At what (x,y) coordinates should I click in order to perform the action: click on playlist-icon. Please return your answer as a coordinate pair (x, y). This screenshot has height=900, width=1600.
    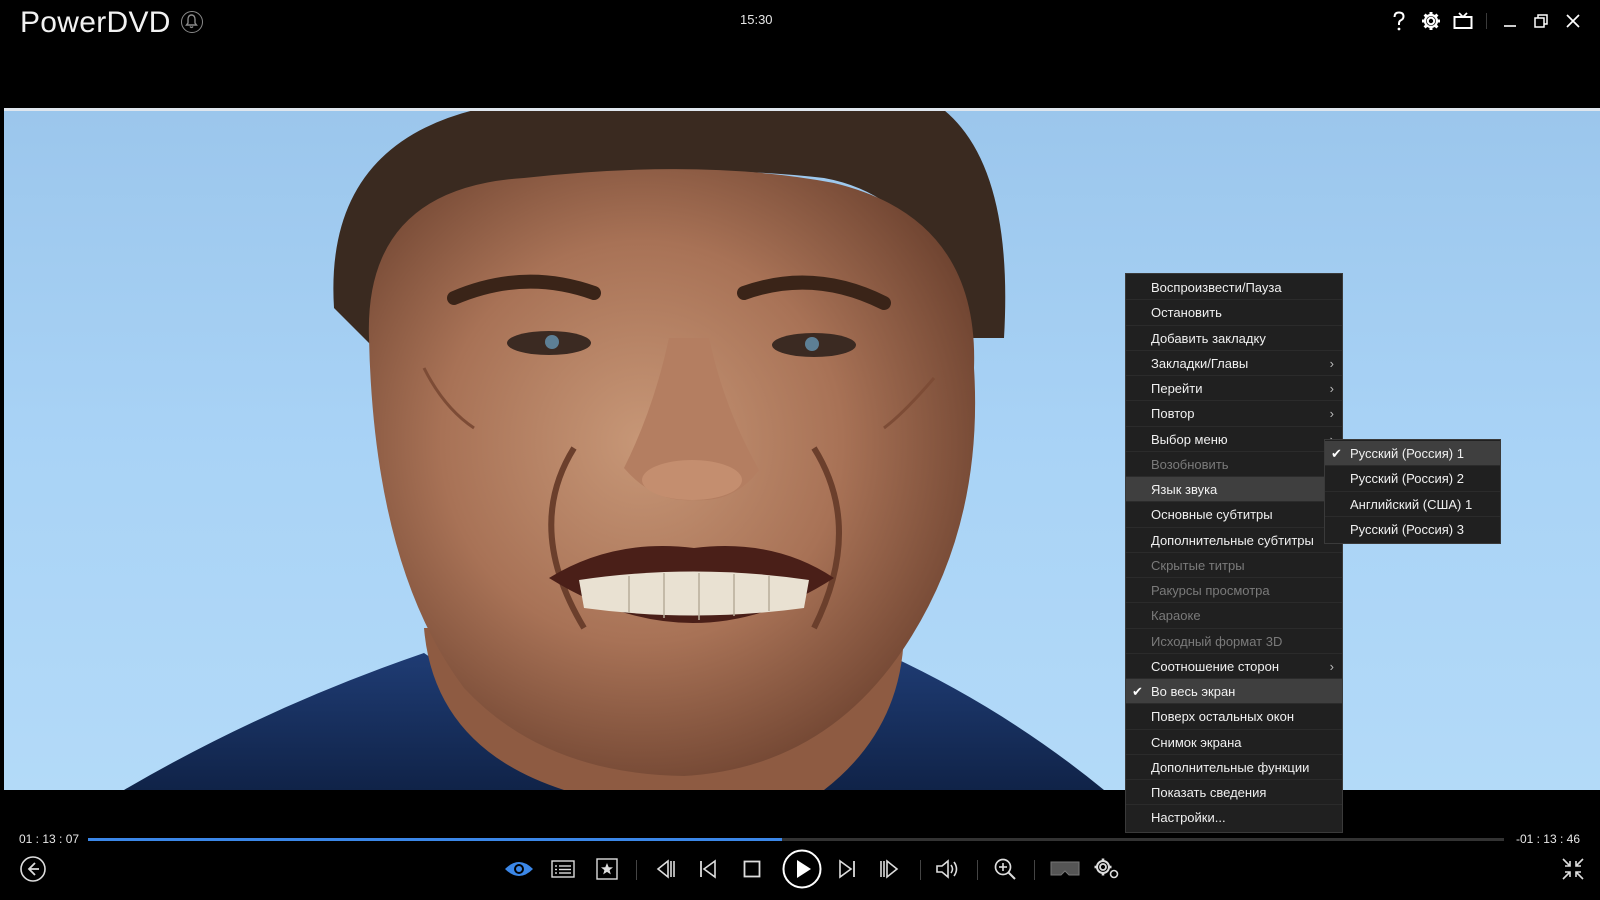
    Looking at the image, I should click on (563, 869).